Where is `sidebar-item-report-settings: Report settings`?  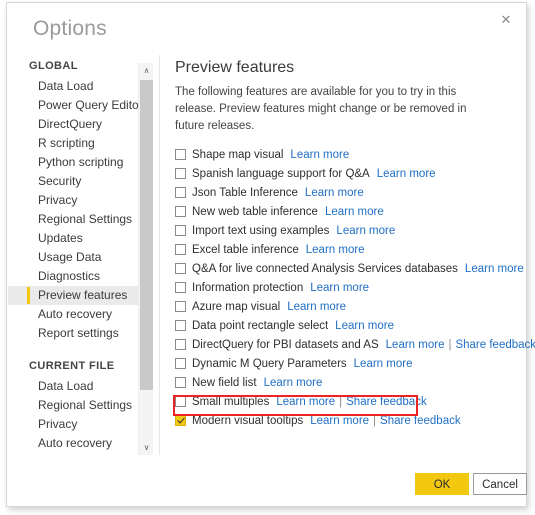
sidebar-item-report-settings: Report settings is located at coordinates (73, 333).